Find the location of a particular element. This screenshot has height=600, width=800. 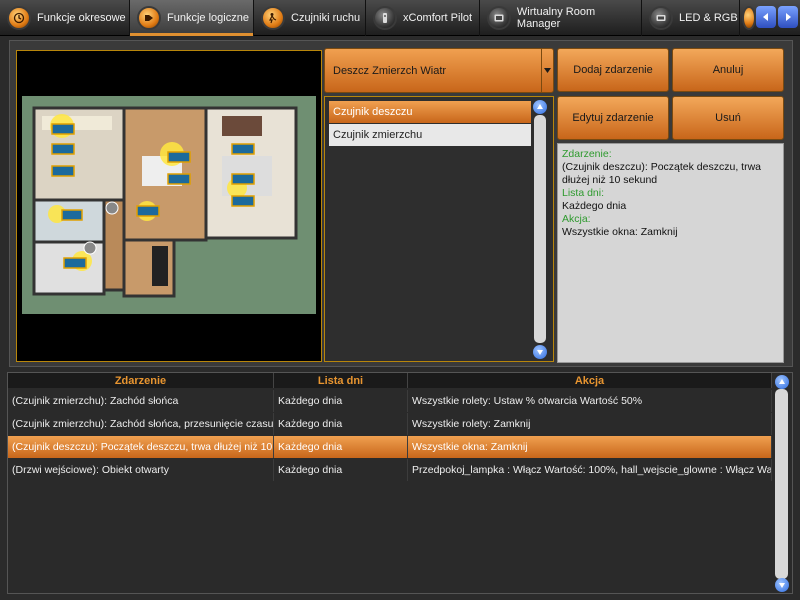

list-item-label: Czujnik zmierzchu is located at coordinates (378, 135).